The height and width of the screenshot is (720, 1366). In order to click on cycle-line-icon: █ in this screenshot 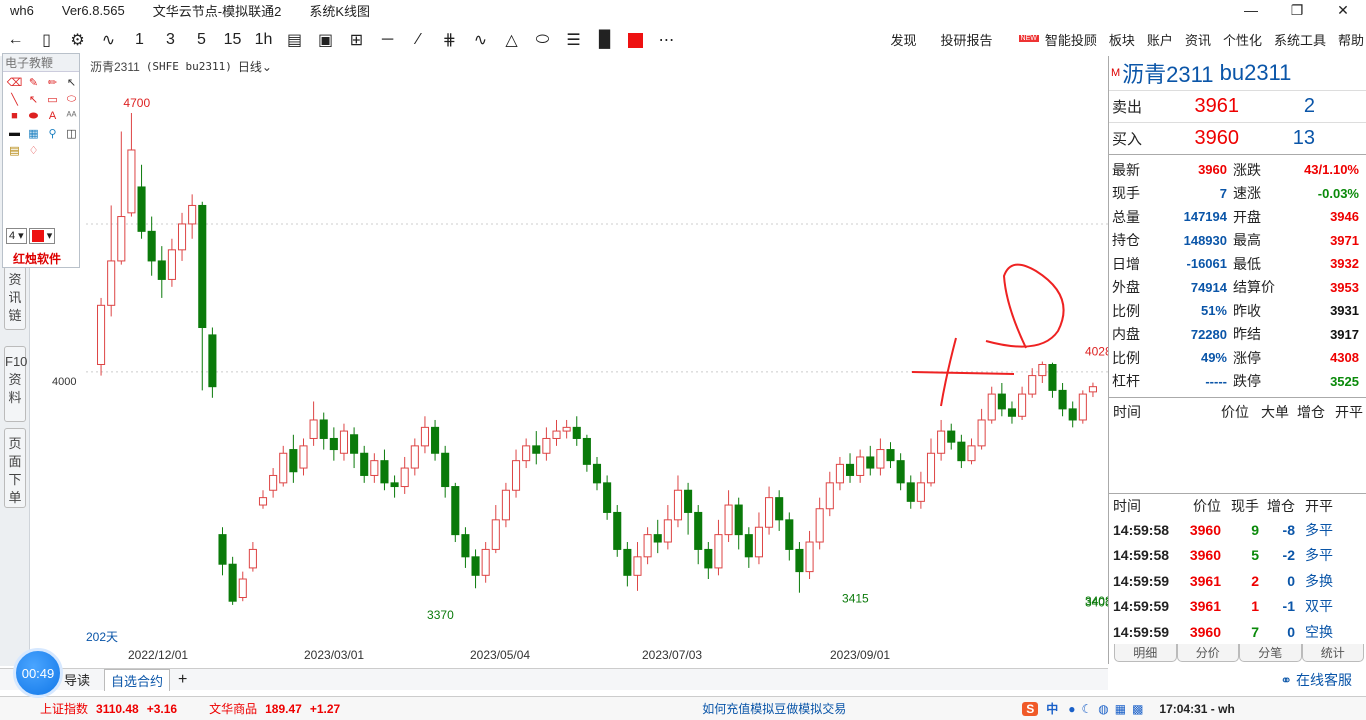, I will do `click(604, 40)`.